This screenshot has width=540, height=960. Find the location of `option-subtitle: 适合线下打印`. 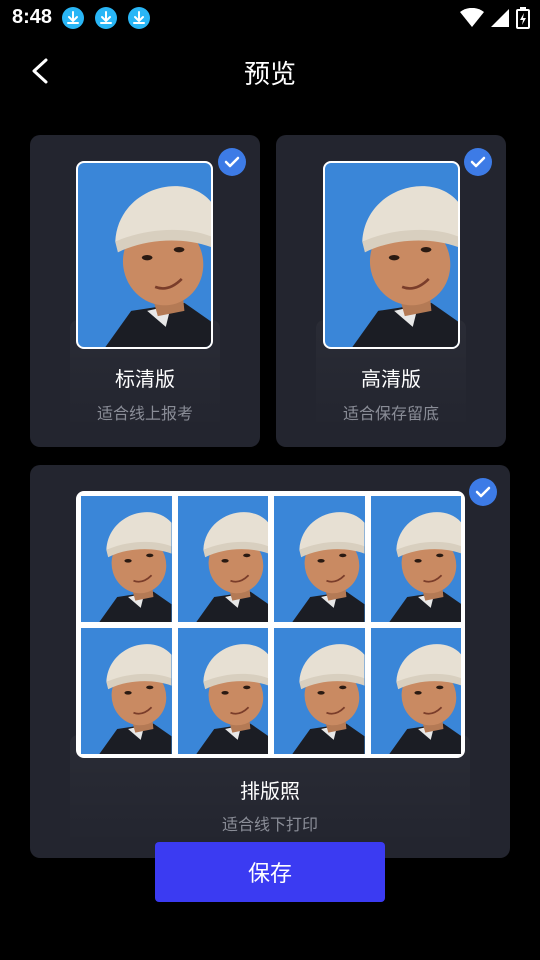

option-subtitle: 适合线下打印 is located at coordinates (269, 824).